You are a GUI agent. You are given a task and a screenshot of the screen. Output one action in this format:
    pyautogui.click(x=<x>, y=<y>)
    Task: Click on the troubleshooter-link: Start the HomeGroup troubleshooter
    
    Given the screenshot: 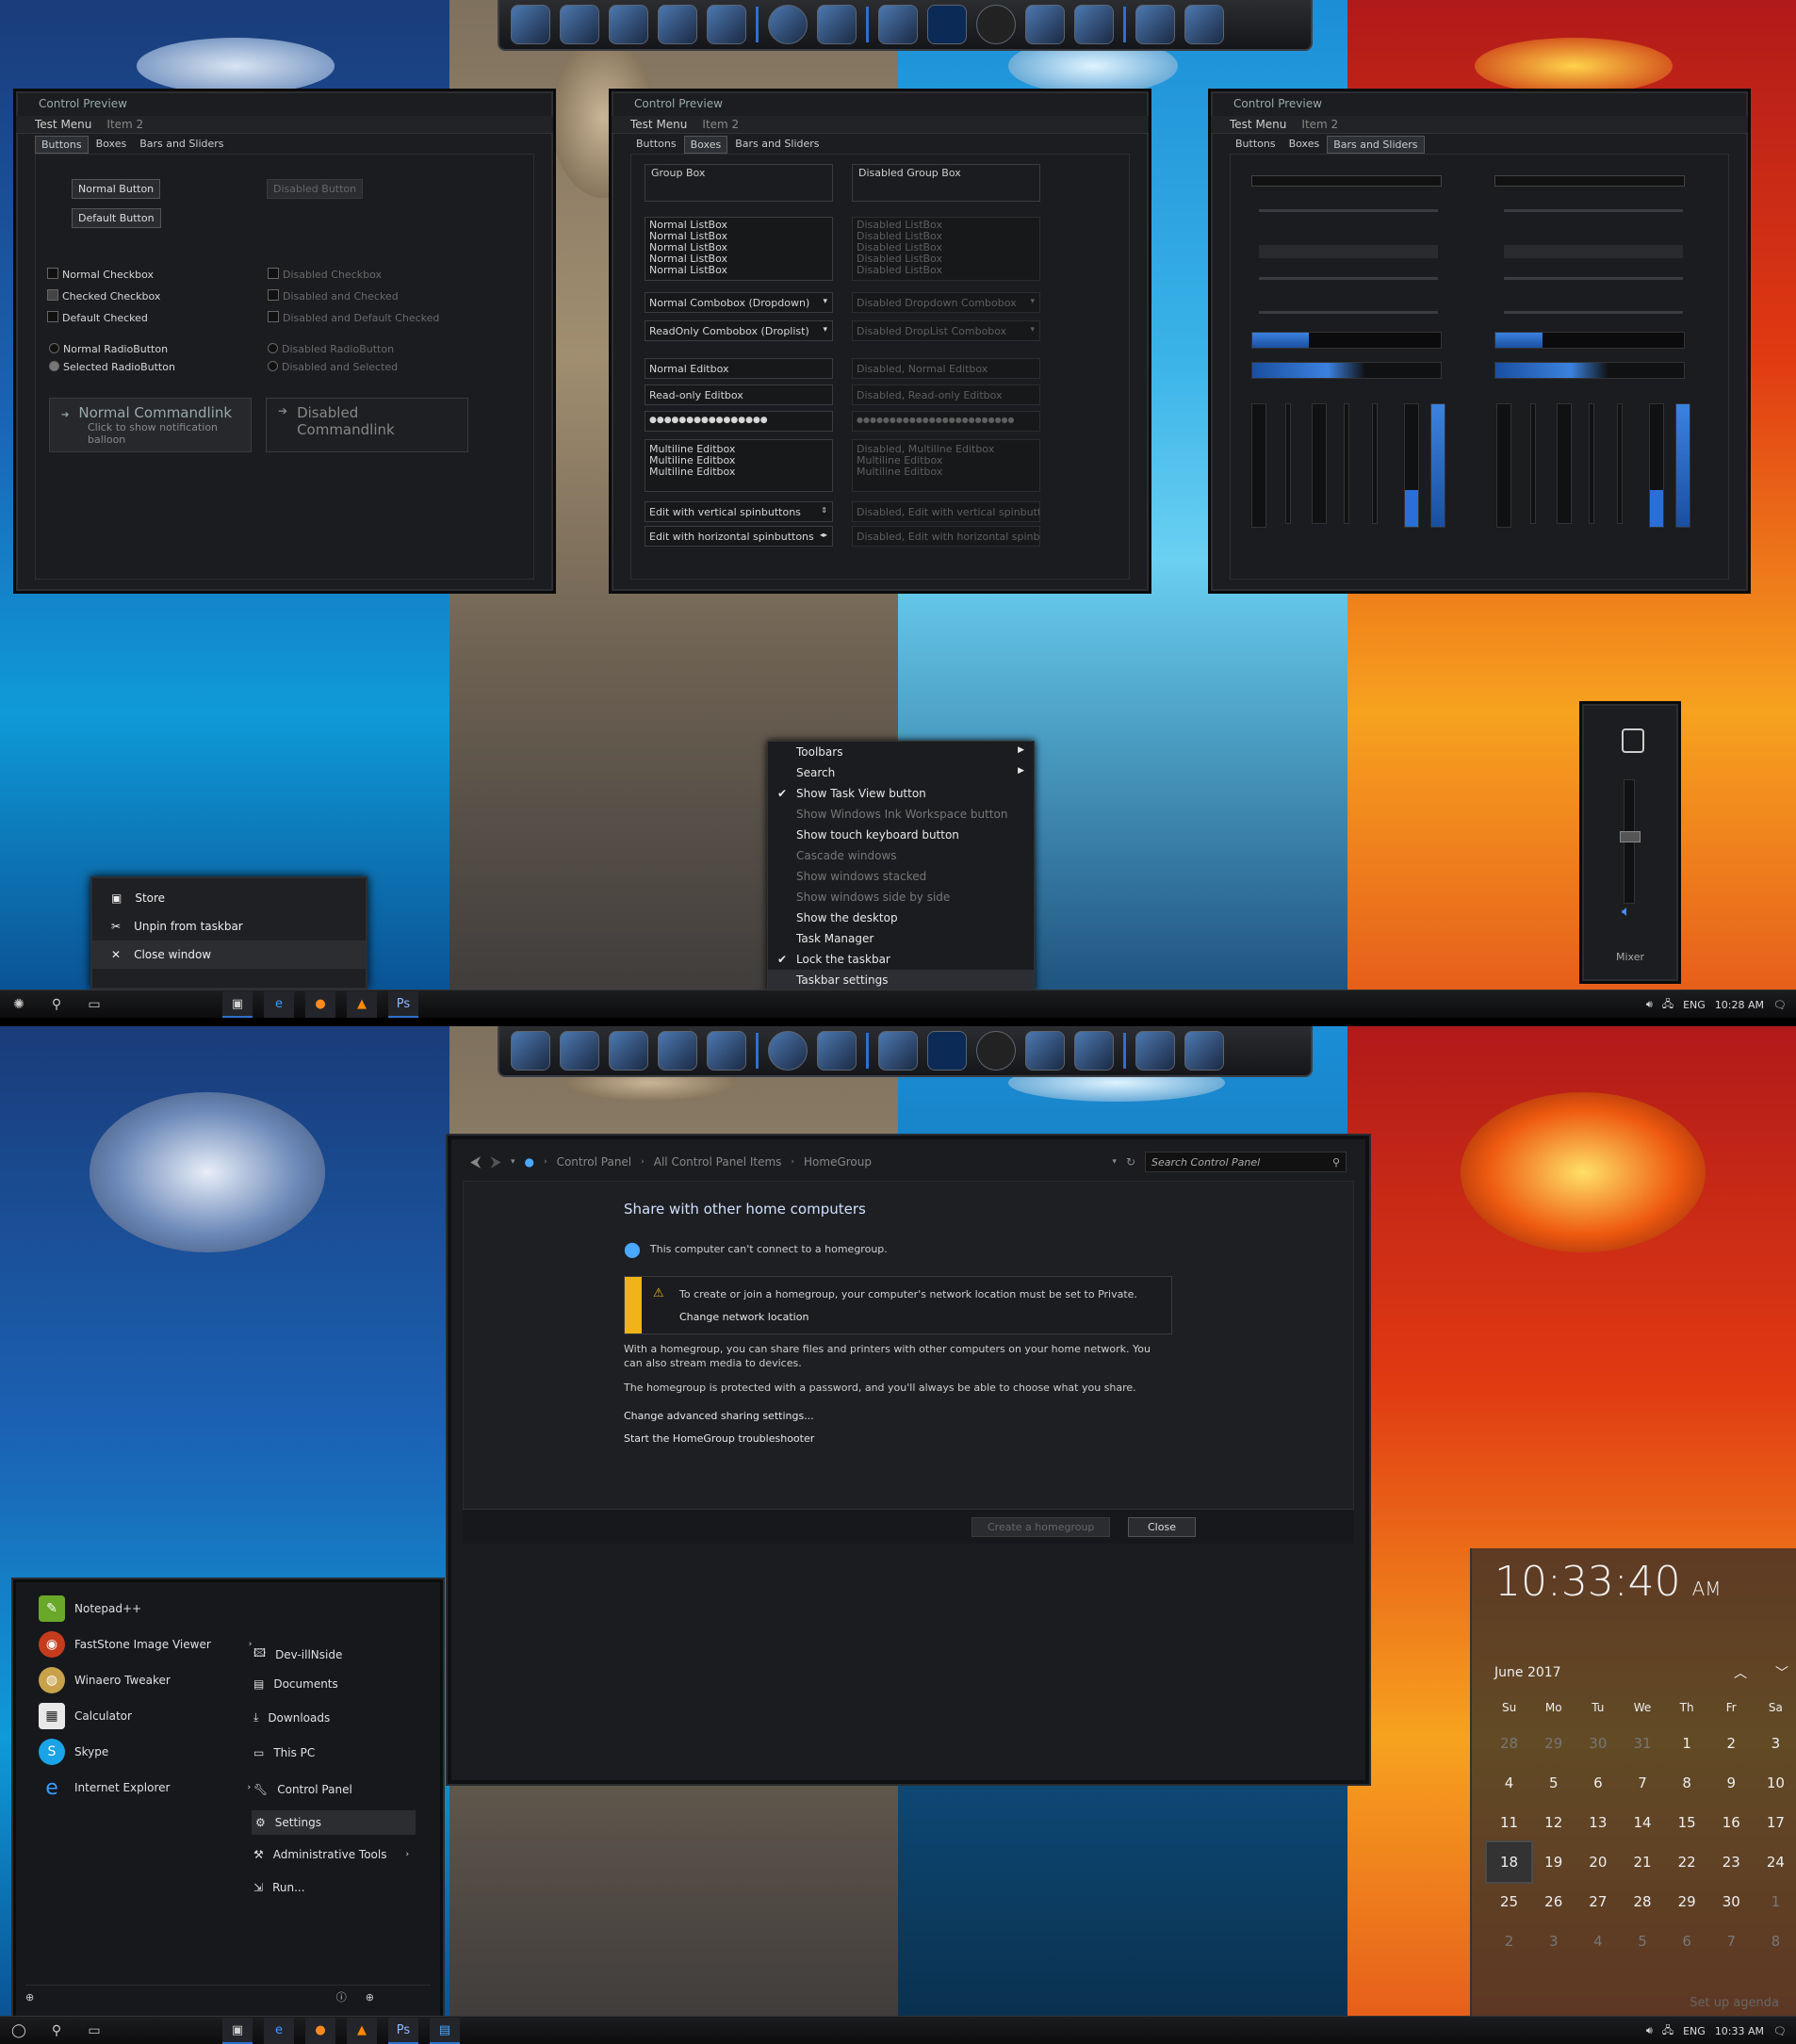 What is the action you would take?
    pyautogui.click(x=719, y=1438)
    